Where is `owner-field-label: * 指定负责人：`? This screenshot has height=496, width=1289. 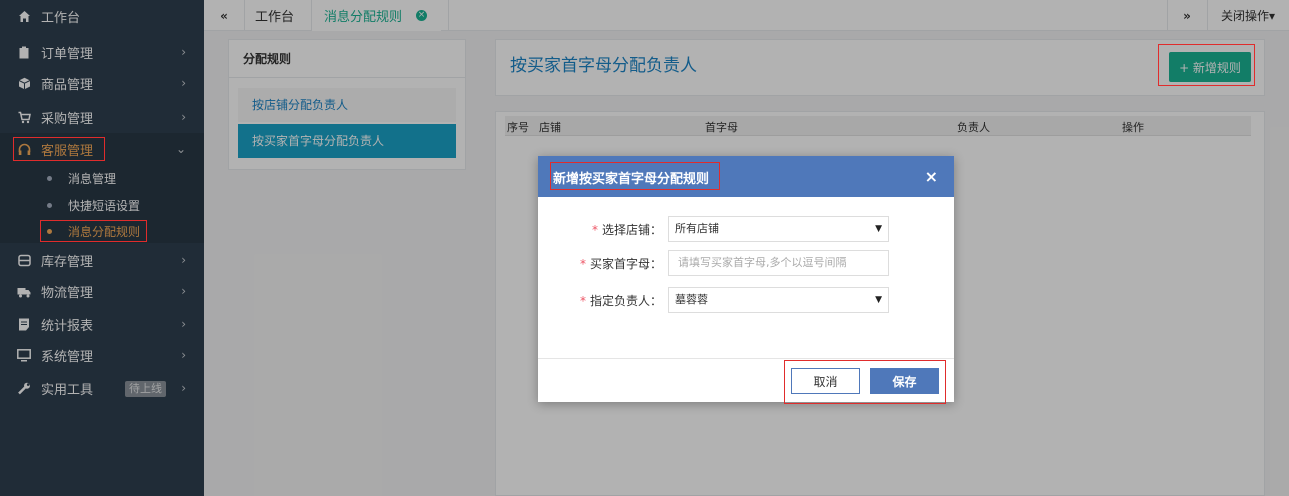 owner-field-label: * 指定负责人： is located at coordinates (621, 300).